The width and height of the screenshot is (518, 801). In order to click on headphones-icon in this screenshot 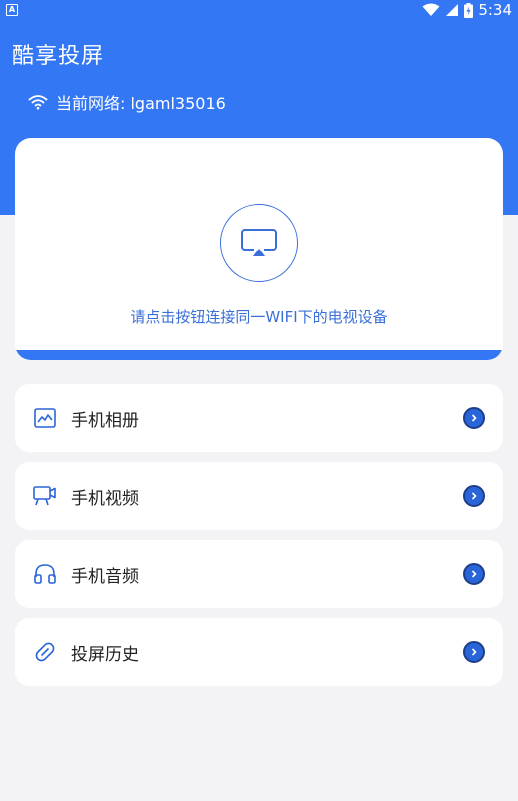, I will do `click(45, 574)`.